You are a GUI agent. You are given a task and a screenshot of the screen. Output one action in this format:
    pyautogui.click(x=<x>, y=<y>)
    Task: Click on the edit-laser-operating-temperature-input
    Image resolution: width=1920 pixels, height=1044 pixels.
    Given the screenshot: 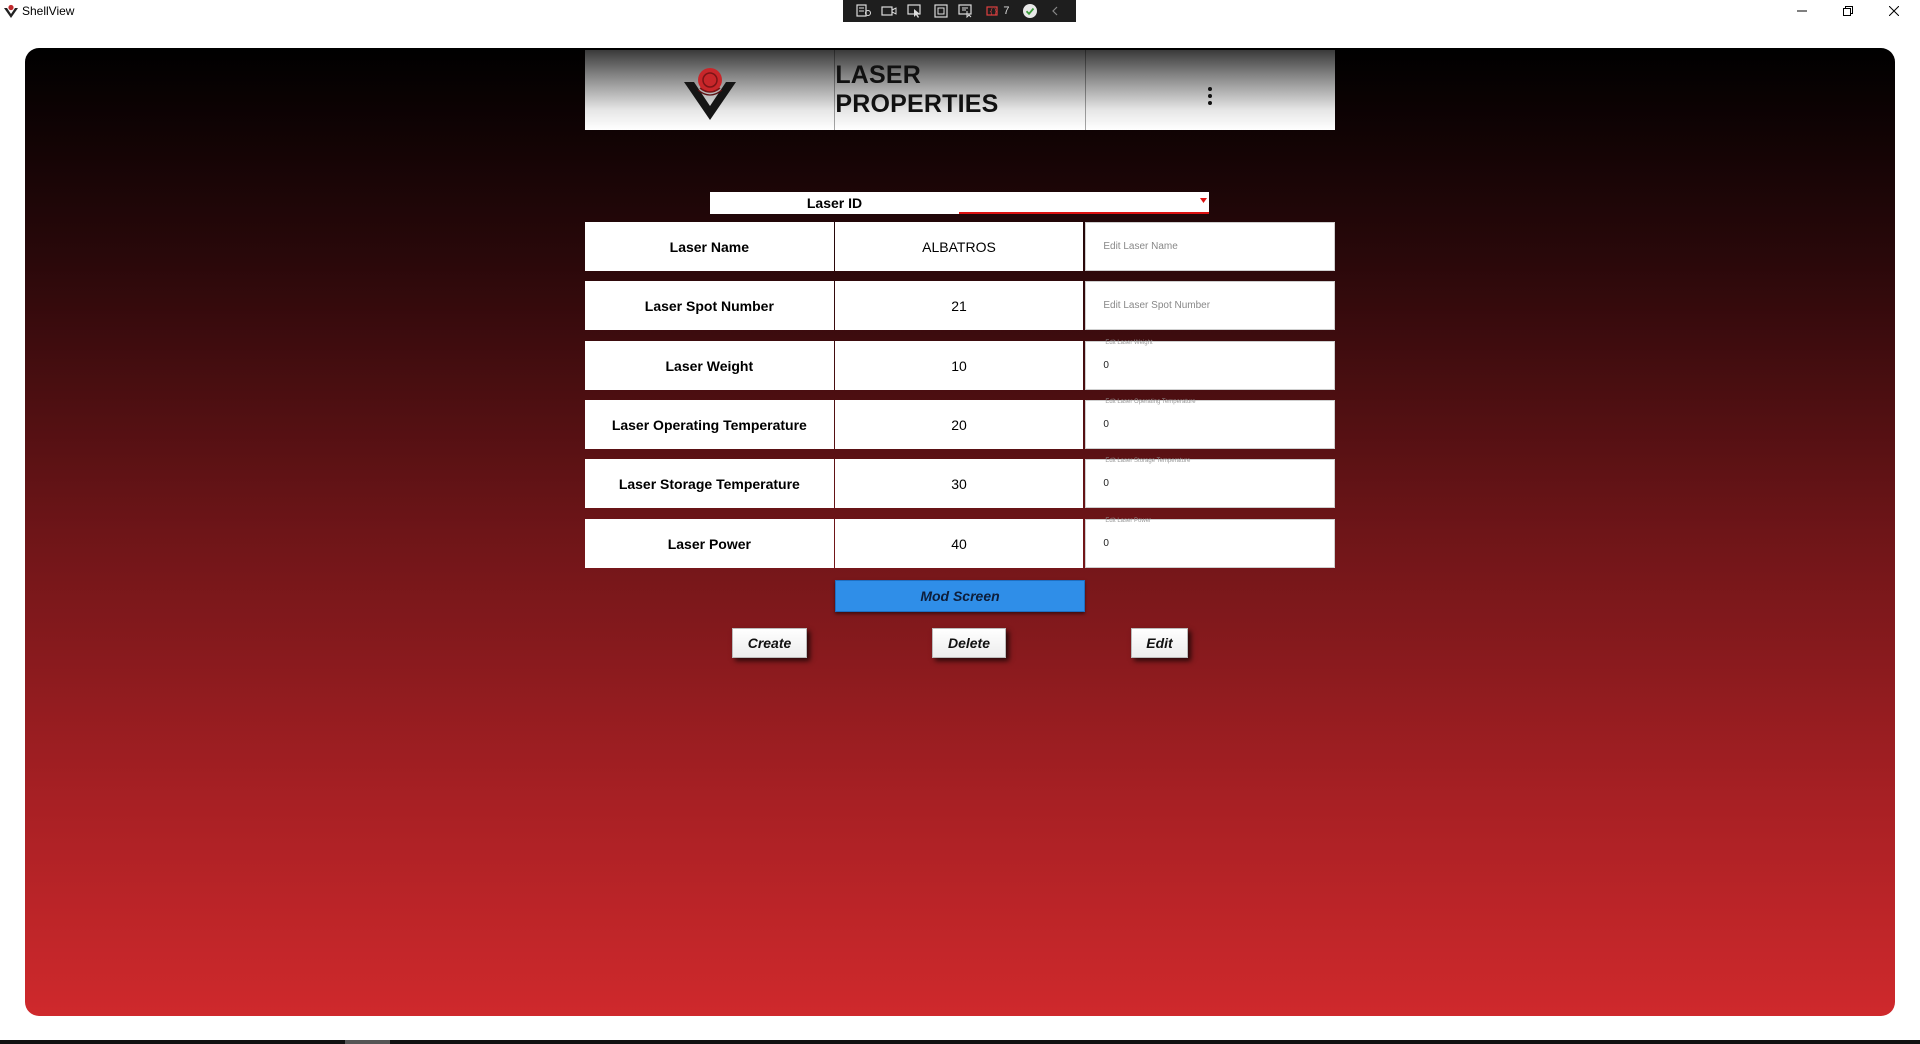 What is the action you would take?
    pyautogui.click(x=1210, y=424)
    